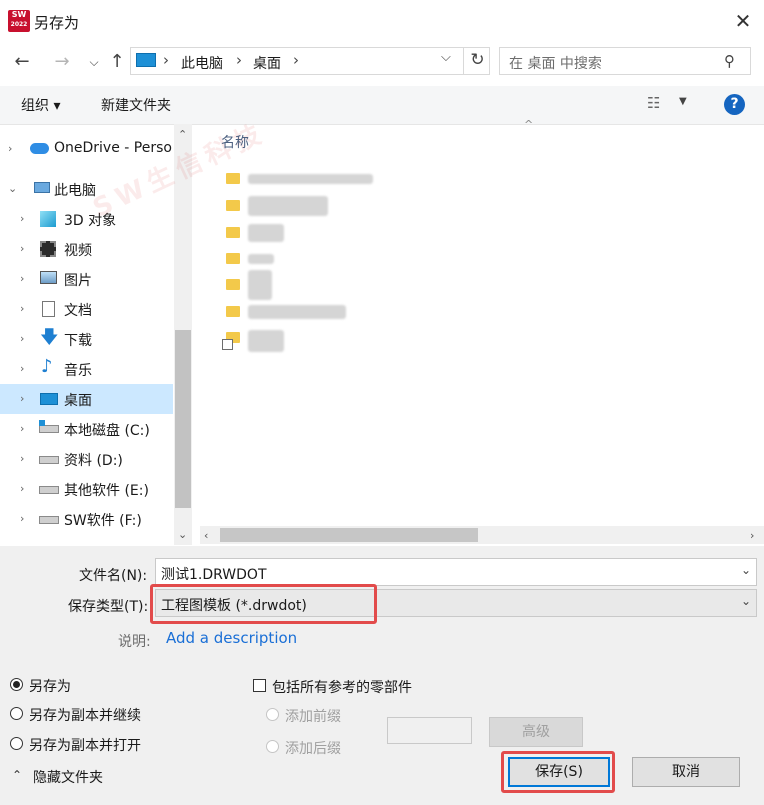  What do you see at coordinates (49, 399) in the screenshot?
I see `desktop-icon` at bounding box center [49, 399].